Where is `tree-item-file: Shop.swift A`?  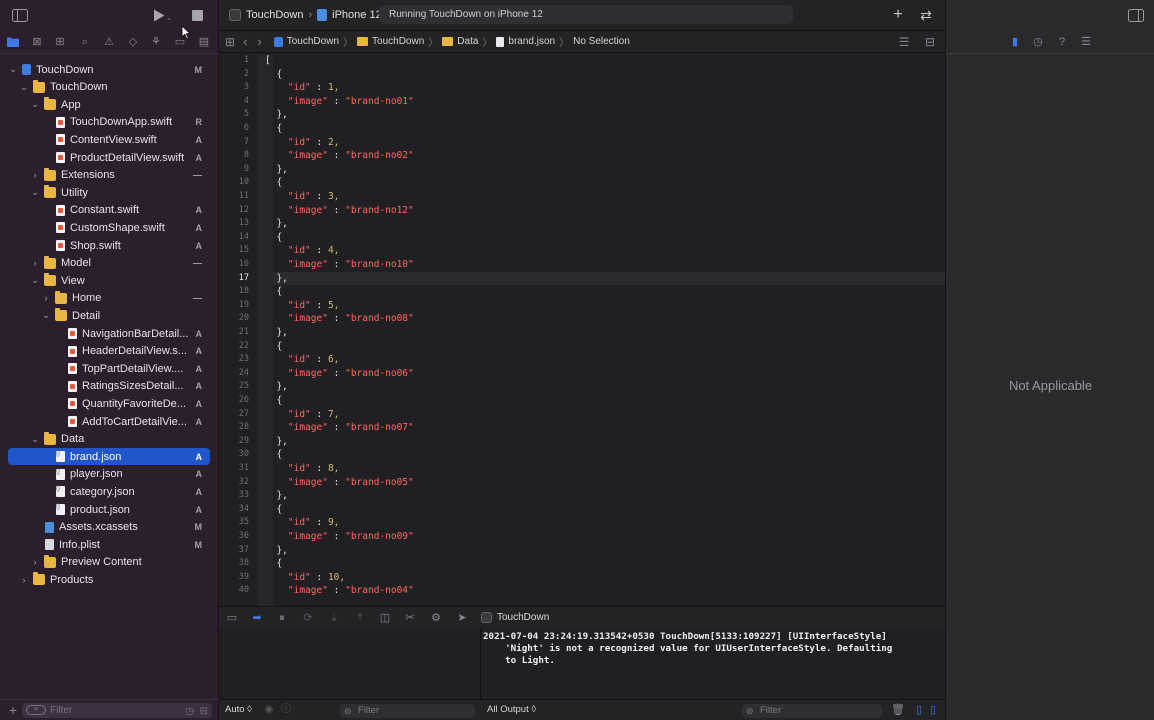 tree-item-file: Shop.swift A is located at coordinates (109, 245).